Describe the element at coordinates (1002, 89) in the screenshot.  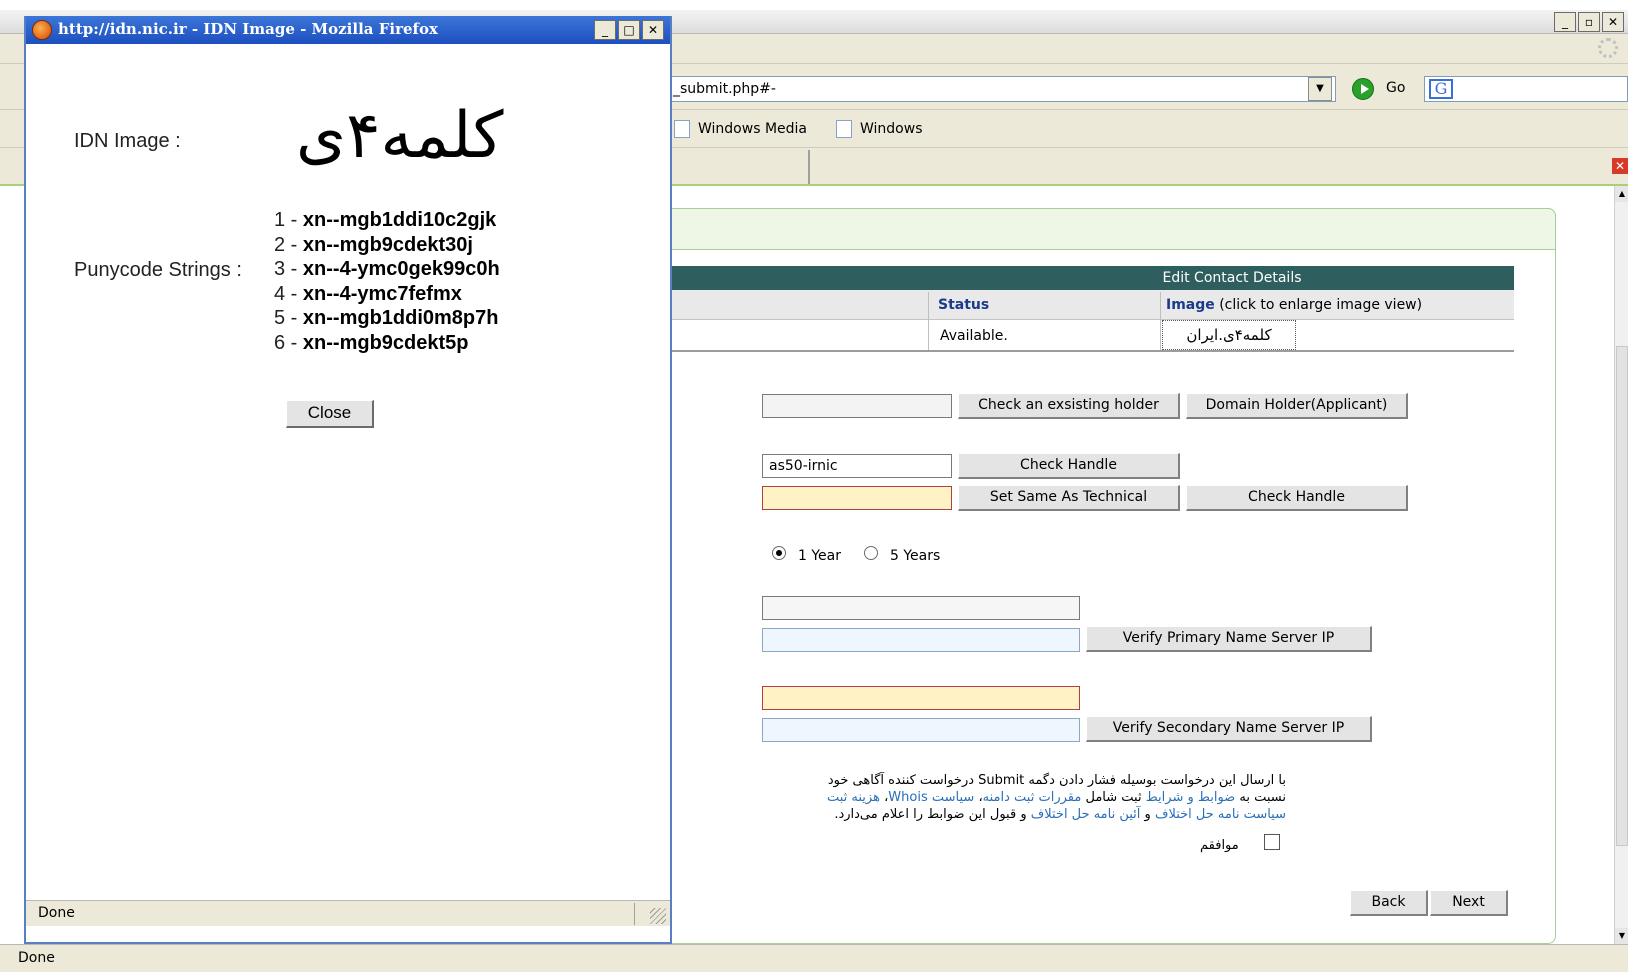
I see `address-bar: _submit.php#-` at that location.